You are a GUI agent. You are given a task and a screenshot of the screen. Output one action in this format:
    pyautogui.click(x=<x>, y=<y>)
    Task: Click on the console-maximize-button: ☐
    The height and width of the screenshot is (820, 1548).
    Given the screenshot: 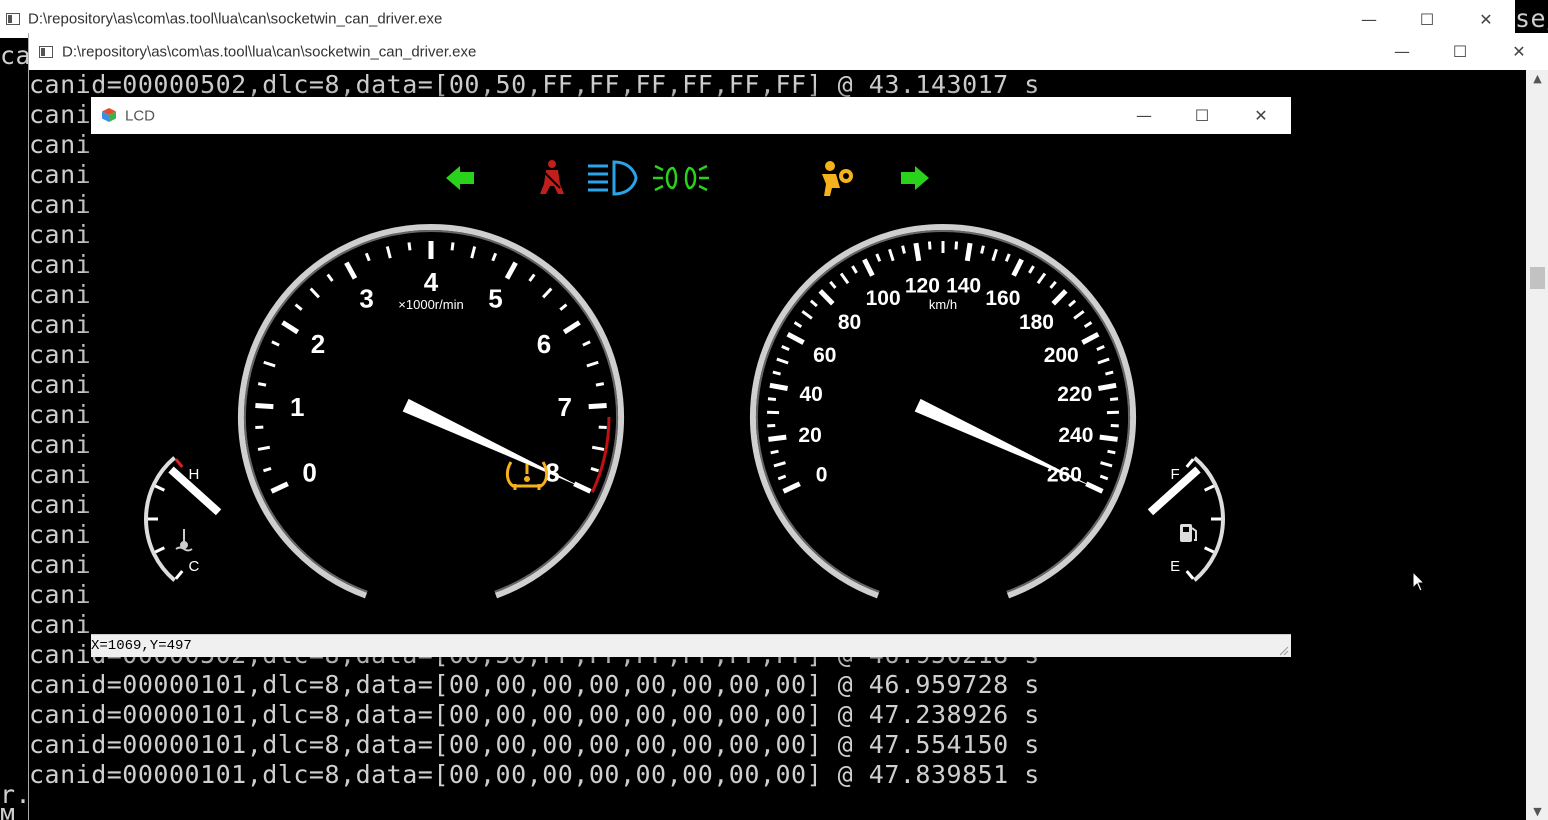 What is the action you would take?
    pyautogui.click(x=1460, y=51)
    